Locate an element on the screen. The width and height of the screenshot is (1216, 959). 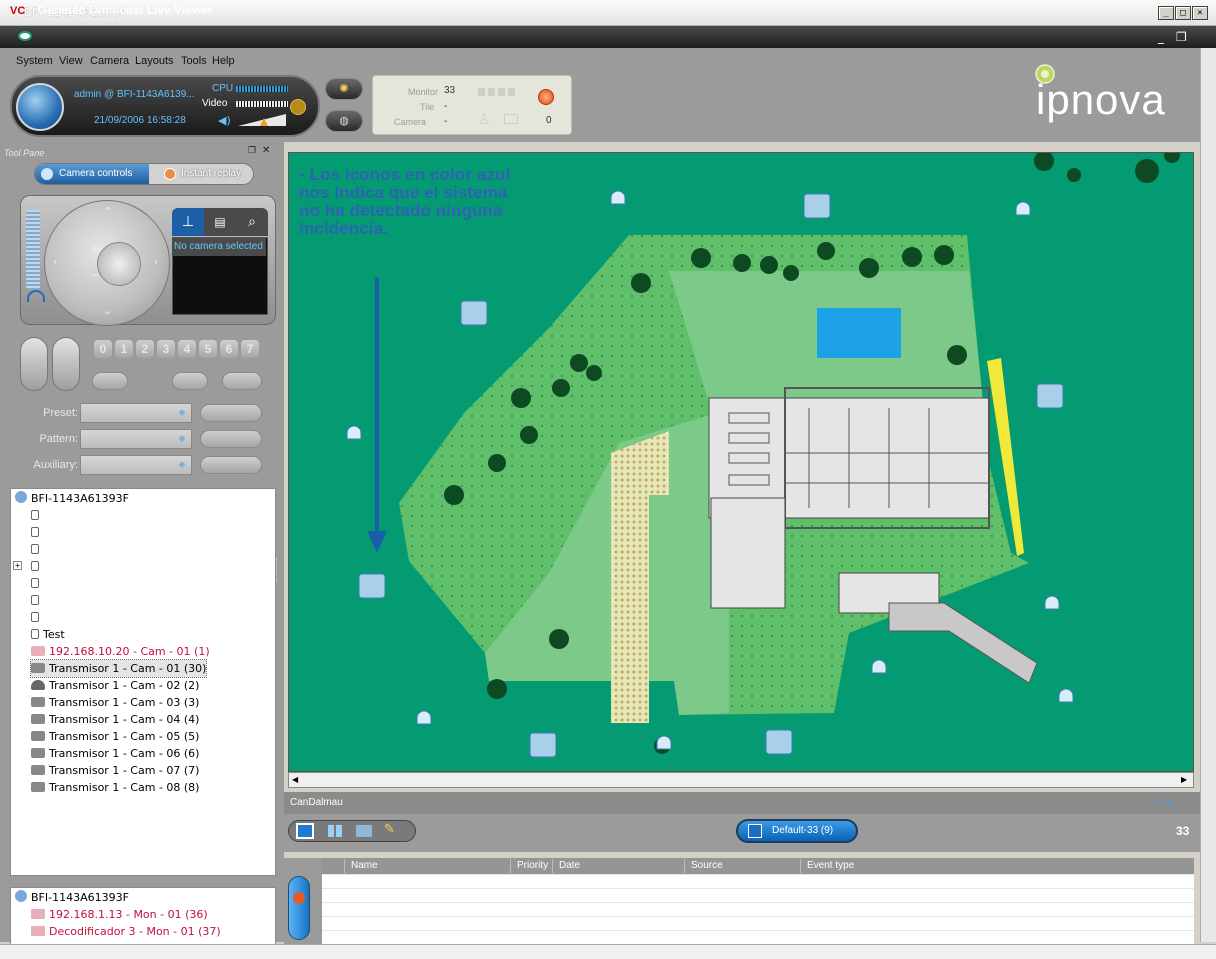
auxiliary-dropdown-icon: ◆ is located at coordinates (182, 465).